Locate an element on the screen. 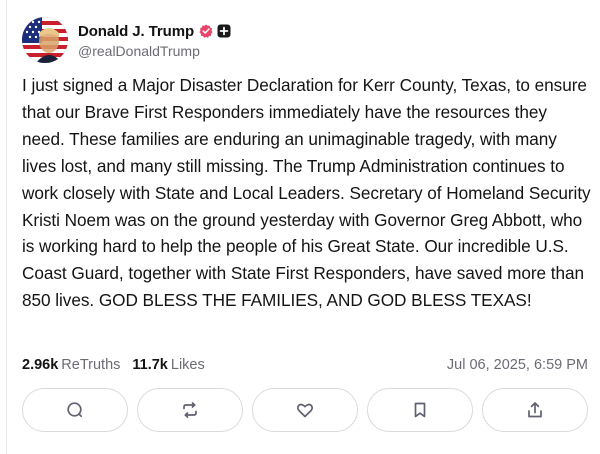  author-avatar is located at coordinates (45, 40).